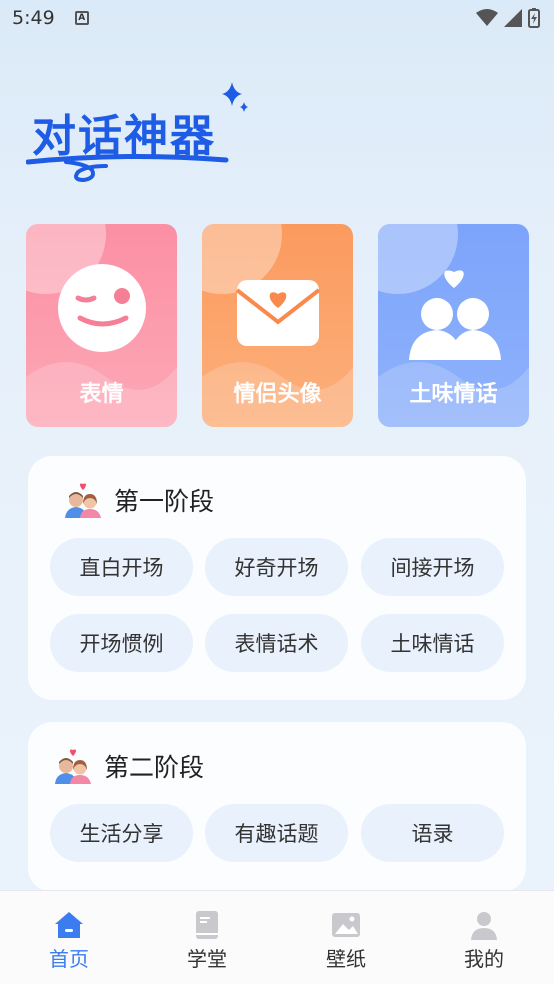 This screenshot has height=984, width=554. I want to click on sparkle-icon, so click(235, 97).